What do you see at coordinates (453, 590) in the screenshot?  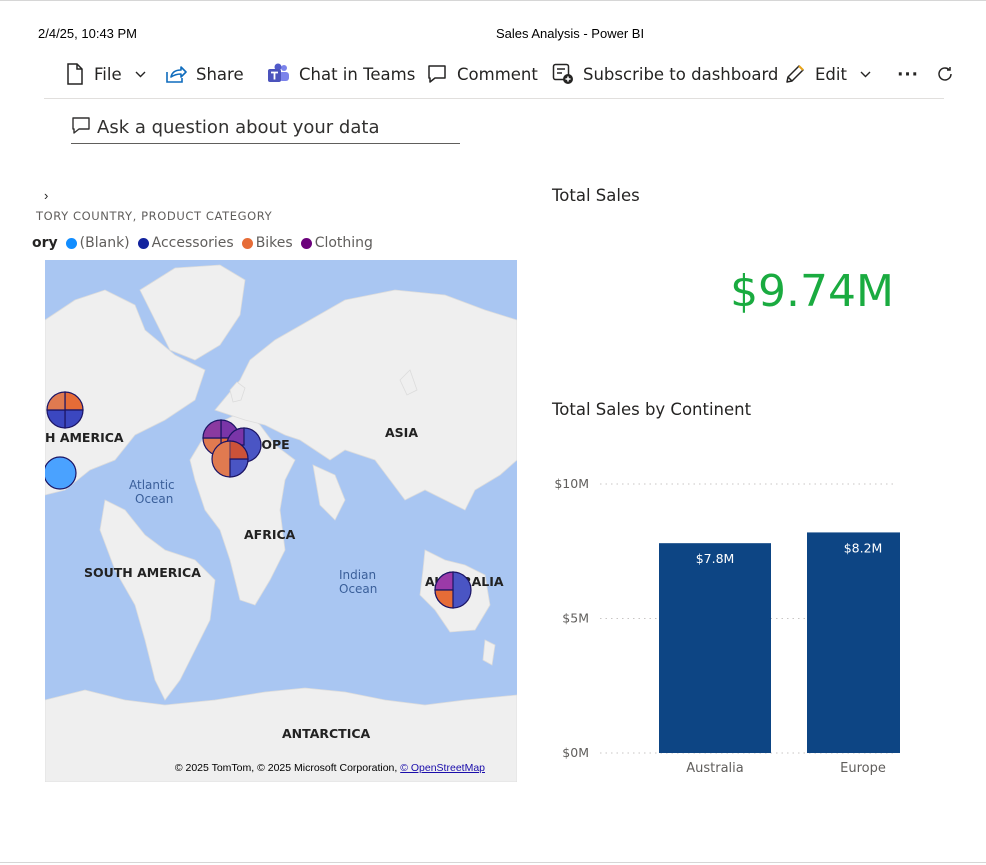 I see `pie-australia` at bounding box center [453, 590].